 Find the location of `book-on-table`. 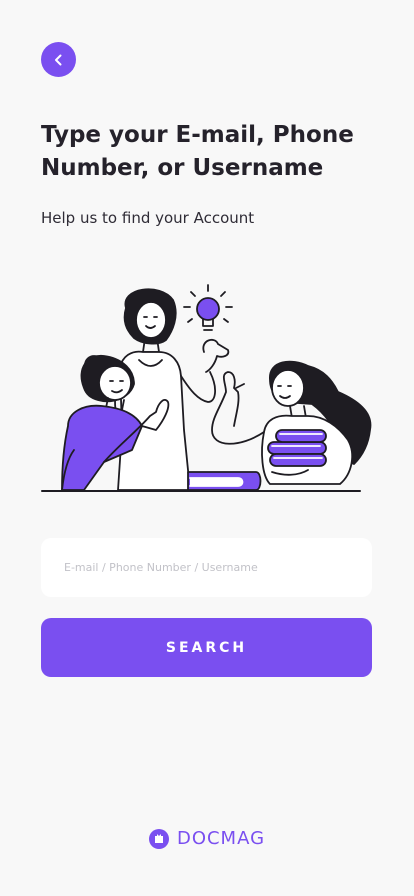

book-on-table is located at coordinates (224, 481).